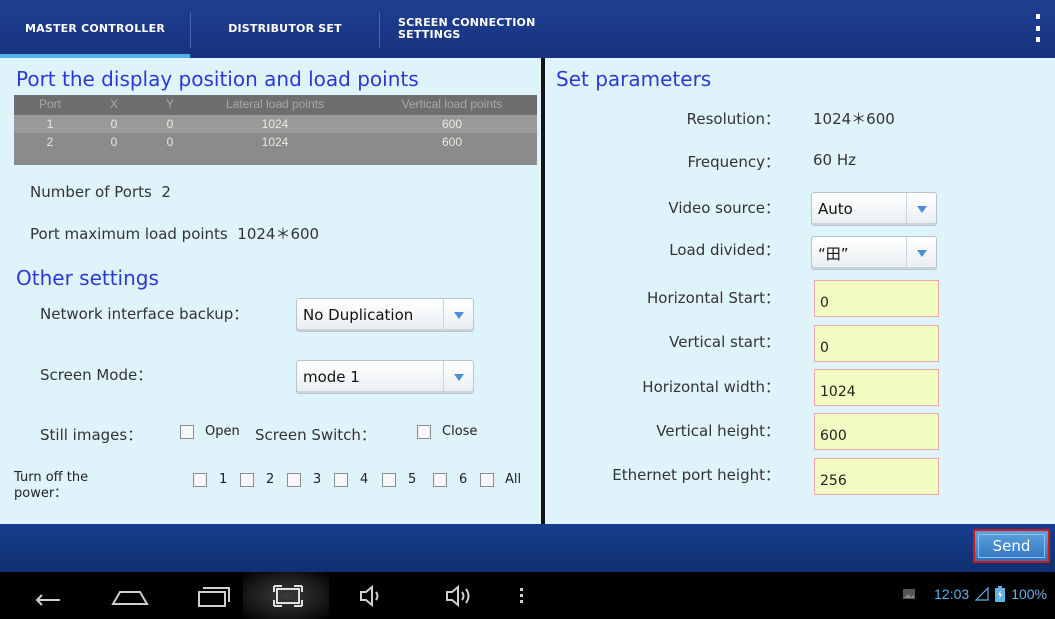 This screenshot has height=619, width=1055. Describe the element at coordinates (424, 432) in the screenshot. I see `screen-switch-close-checkbox` at that location.